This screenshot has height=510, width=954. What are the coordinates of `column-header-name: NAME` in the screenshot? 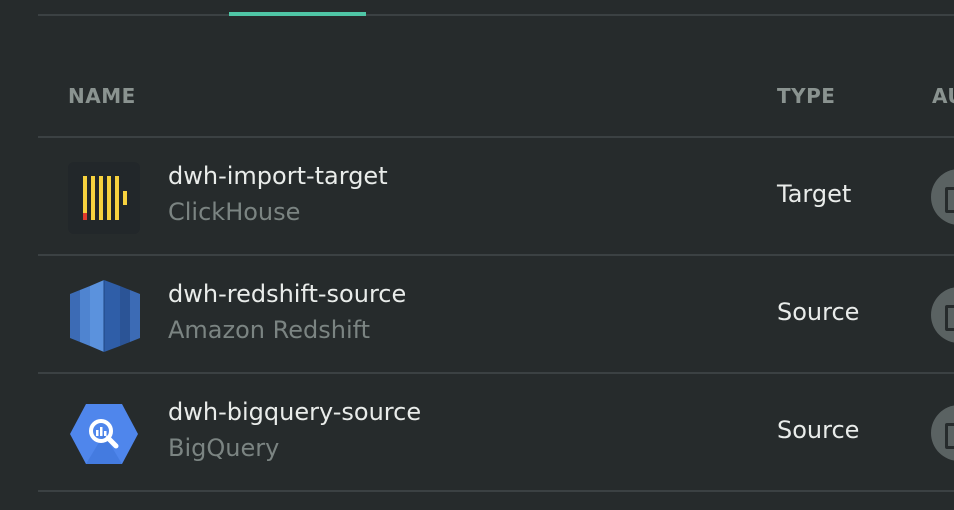 It's located at (102, 96).